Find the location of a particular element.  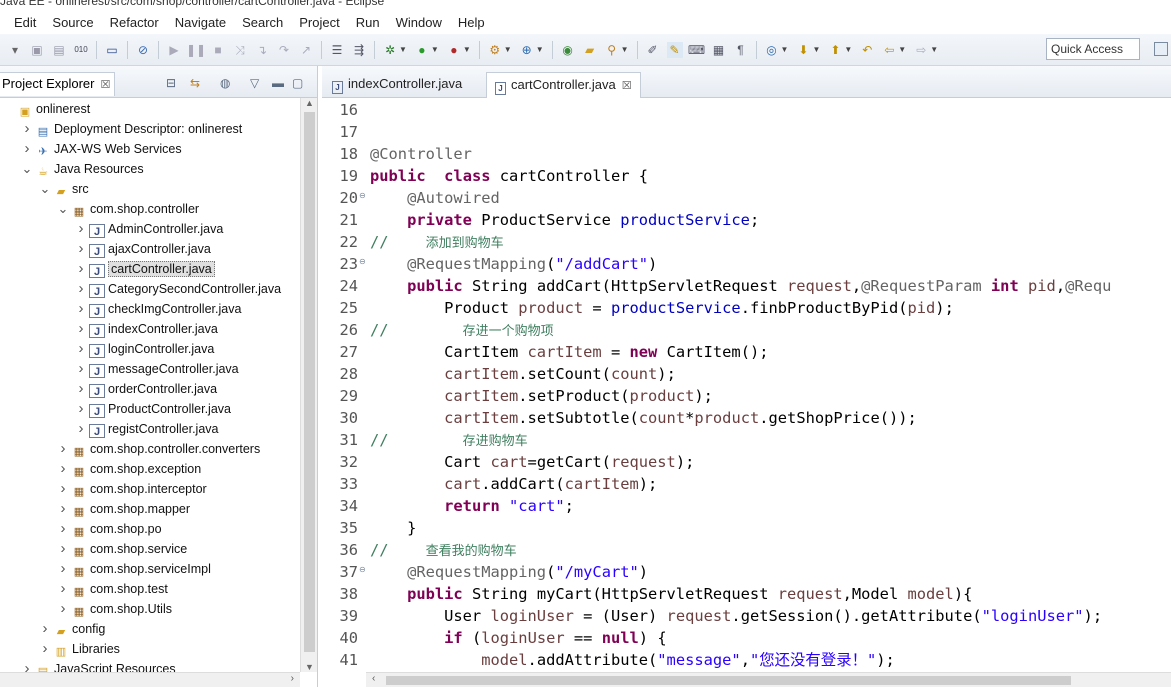

globe-icon: ◎ is located at coordinates (772, 50).